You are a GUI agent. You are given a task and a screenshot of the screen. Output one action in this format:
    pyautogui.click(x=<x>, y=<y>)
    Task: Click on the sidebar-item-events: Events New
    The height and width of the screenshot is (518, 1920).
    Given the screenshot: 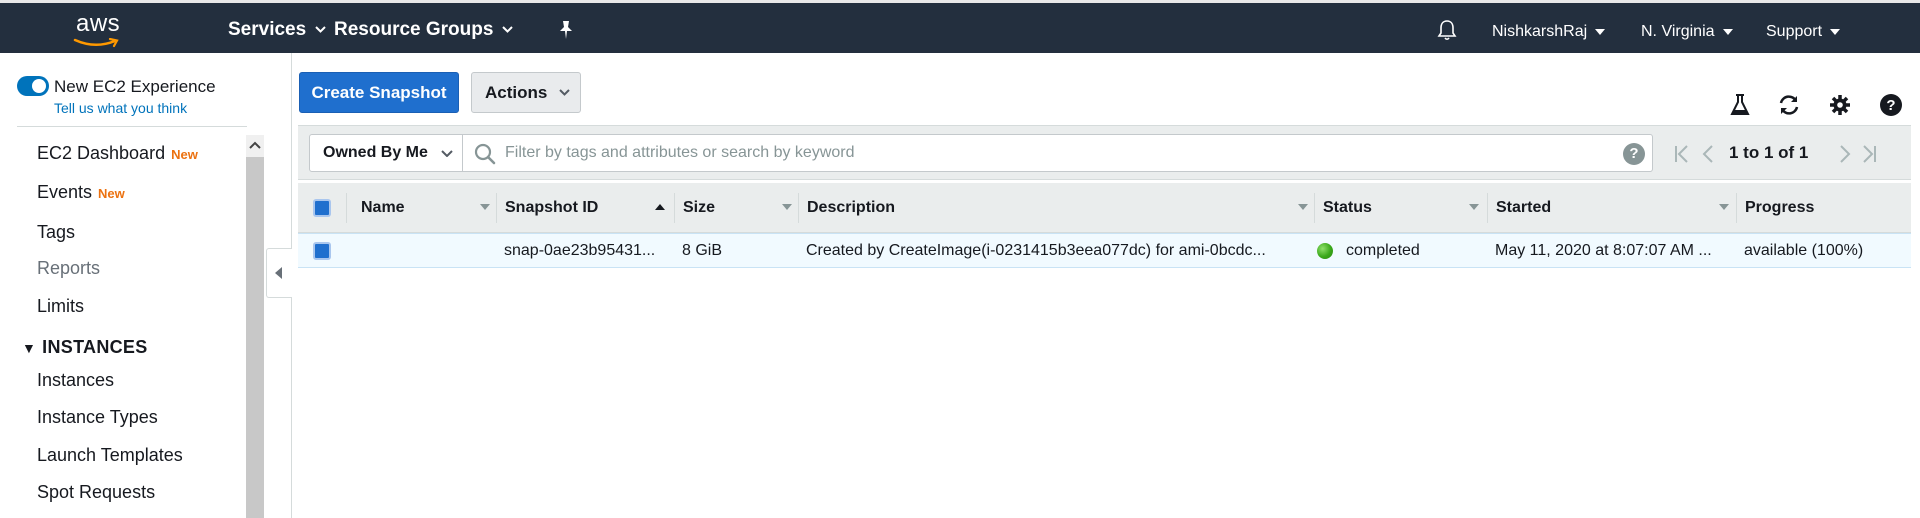 What is the action you would take?
    pyautogui.click(x=81, y=192)
    